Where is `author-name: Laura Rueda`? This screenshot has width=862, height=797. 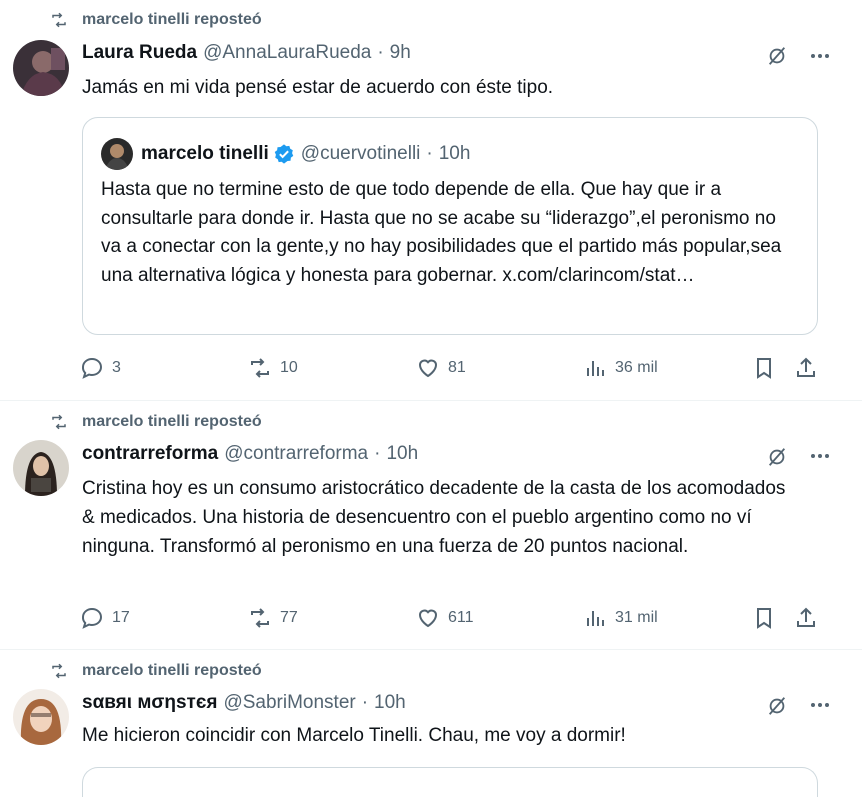
author-name: Laura Rueda is located at coordinates (139, 53).